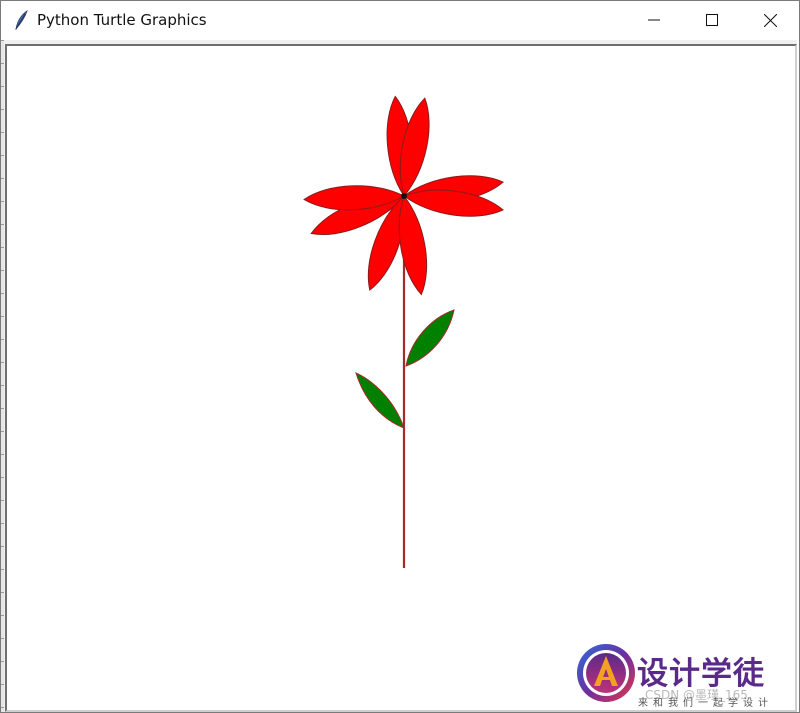 Image resolution: width=800 pixels, height=713 pixels. What do you see at coordinates (680, 675) in the screenshot?
I see `watermark: 设计学徒 CSDN @墨瑾_165 来和我们一起学设计` at bounding box center [680, 675].